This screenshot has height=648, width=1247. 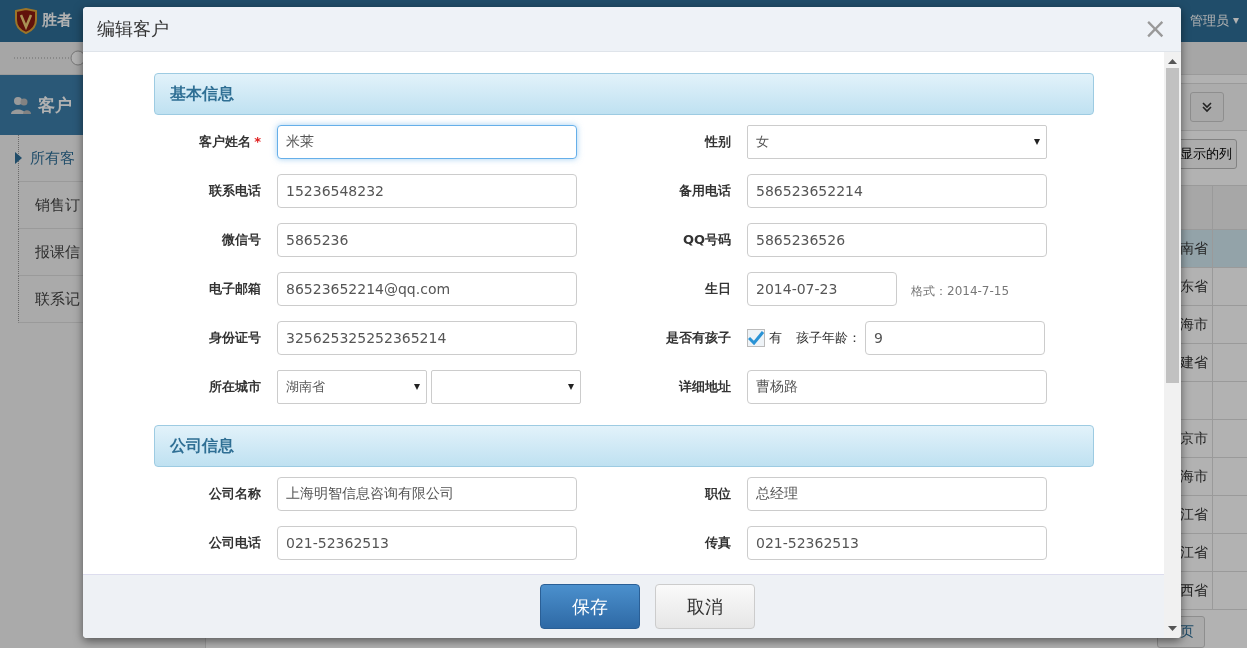 I want to click on table-cell: 建省, so click(x=1194, y=362).